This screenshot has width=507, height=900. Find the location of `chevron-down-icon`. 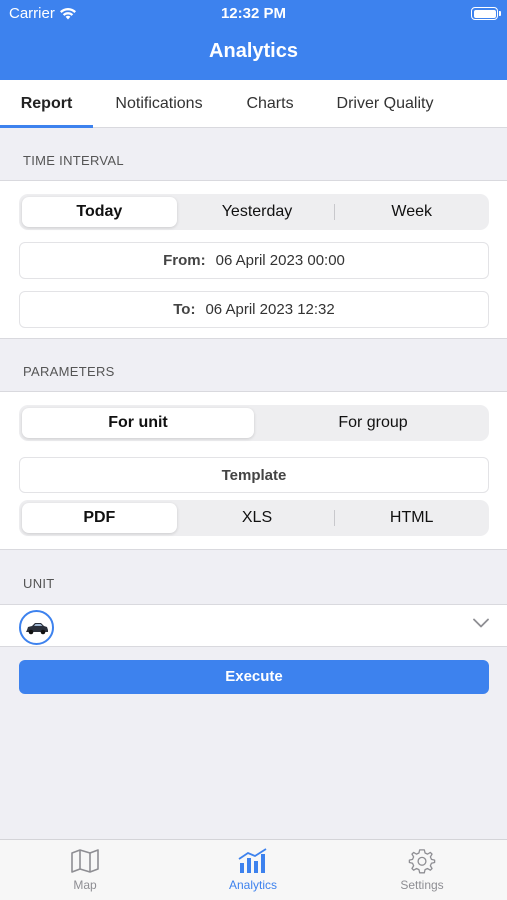

chevron-down-icon is located at coordinates (481, 623).